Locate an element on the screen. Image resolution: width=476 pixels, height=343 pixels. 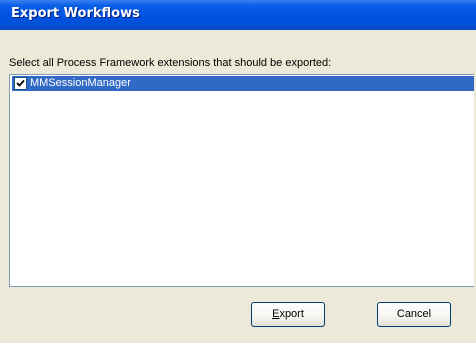
checkmark-icon is located at coordinates (20, 83).